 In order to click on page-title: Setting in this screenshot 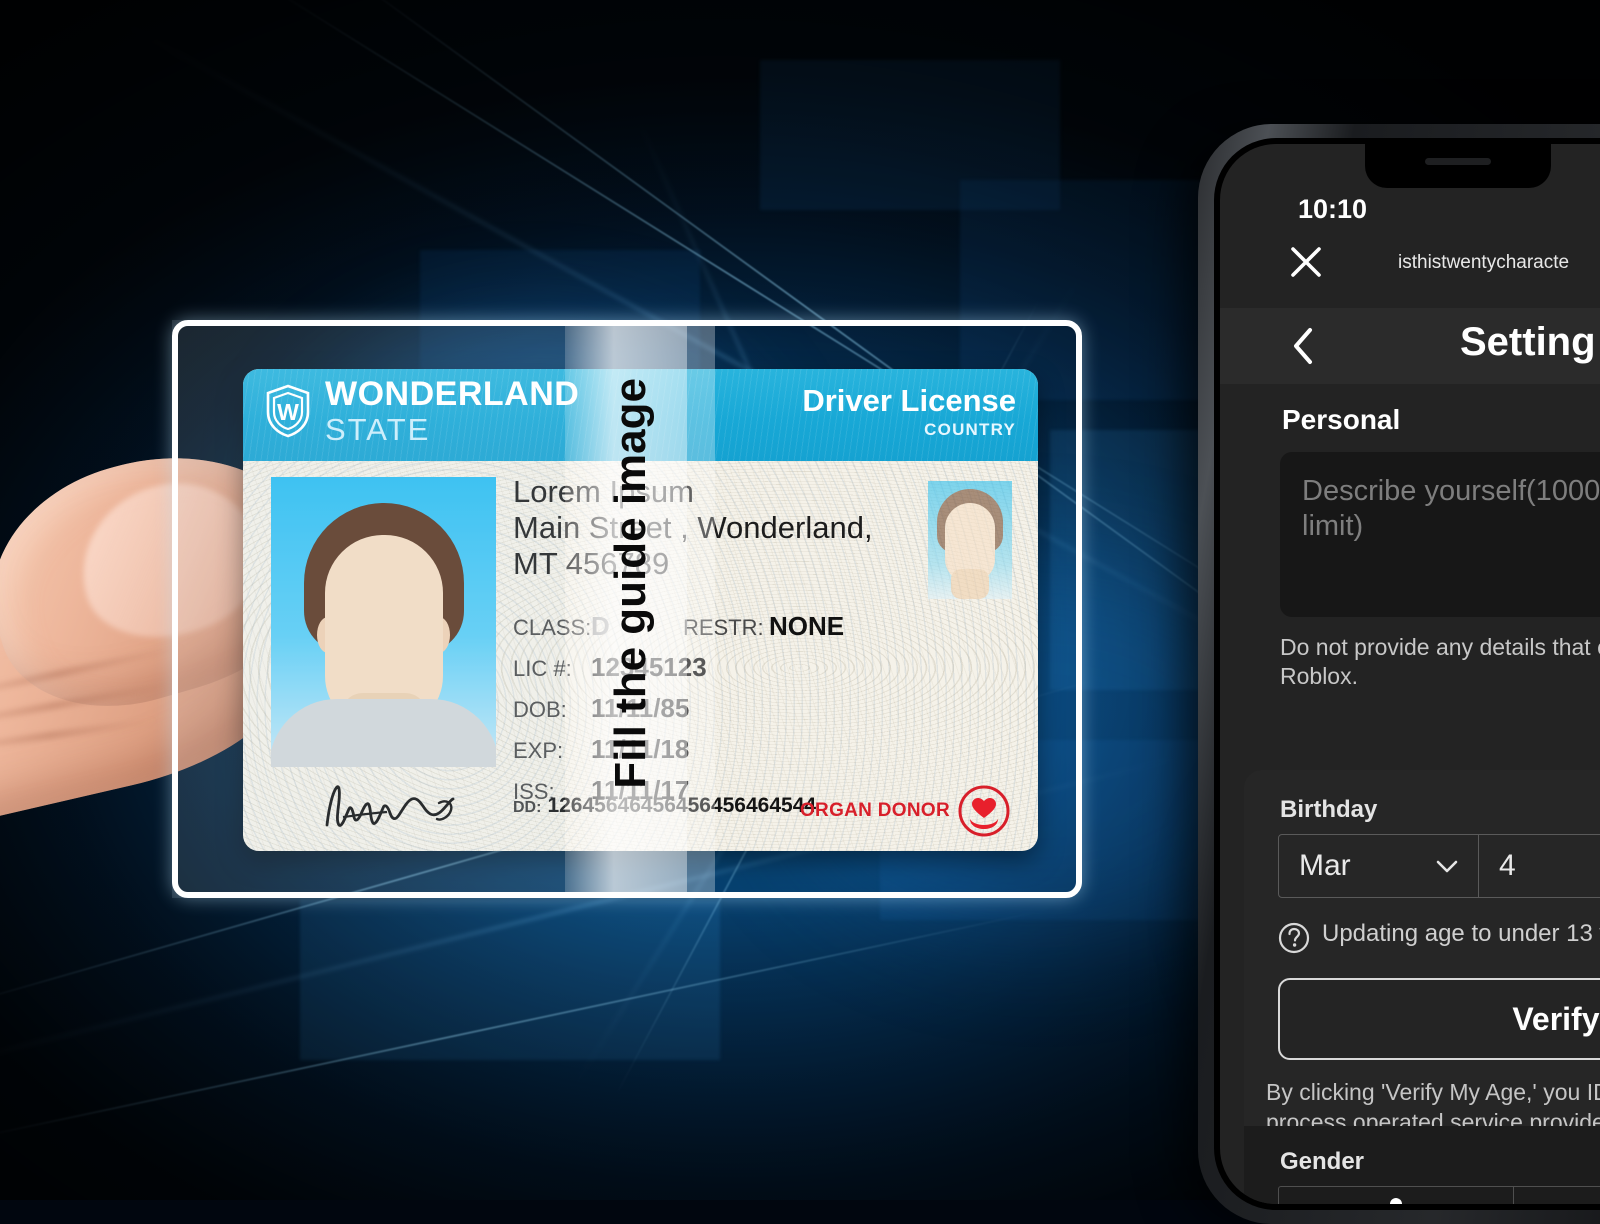, I will do `click(1528, 342)`.